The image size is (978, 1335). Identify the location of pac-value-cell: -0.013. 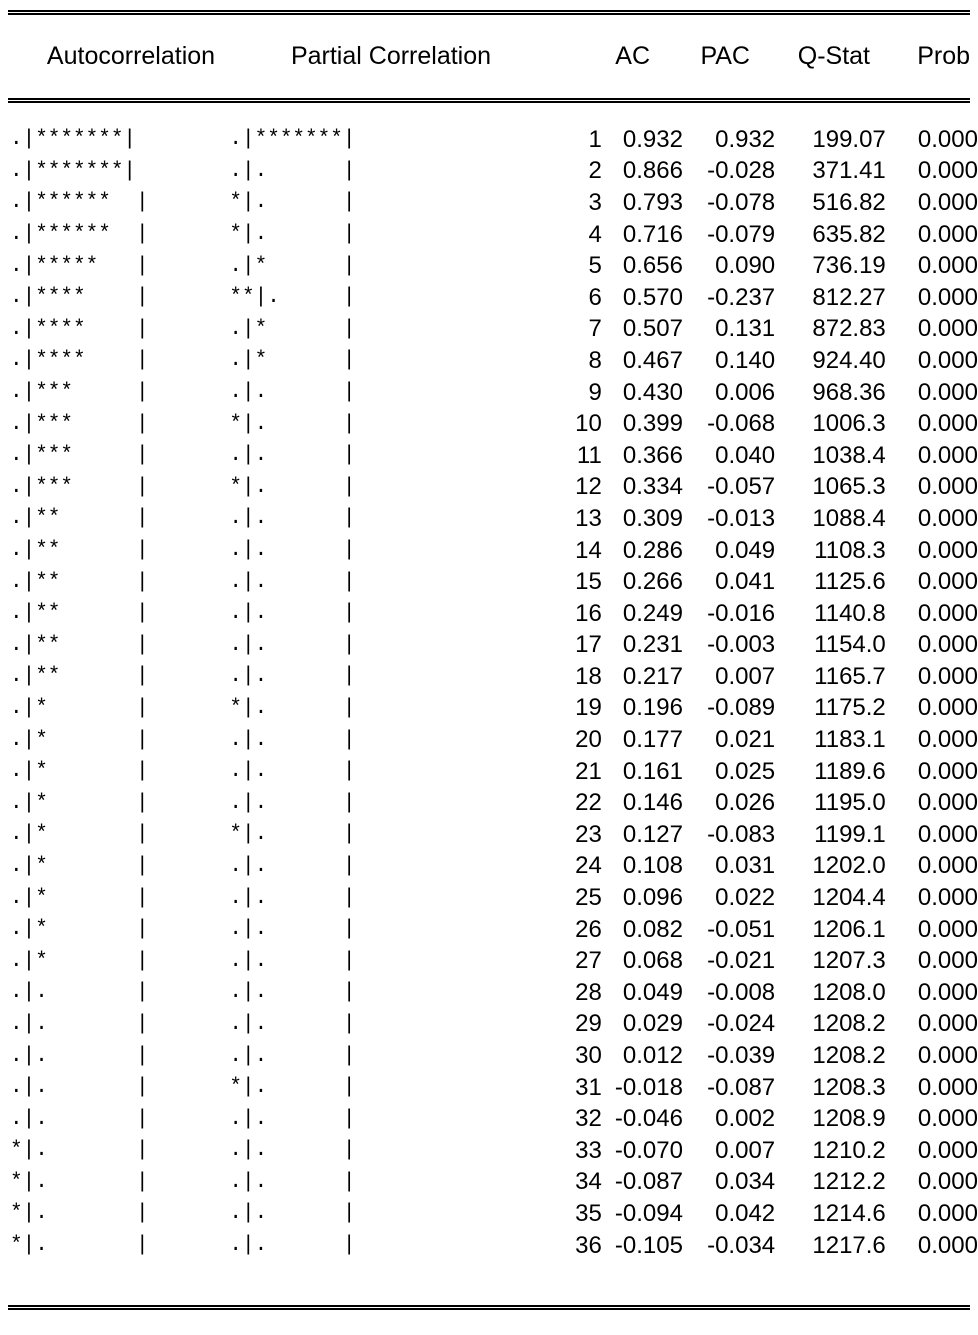
(741, 518).